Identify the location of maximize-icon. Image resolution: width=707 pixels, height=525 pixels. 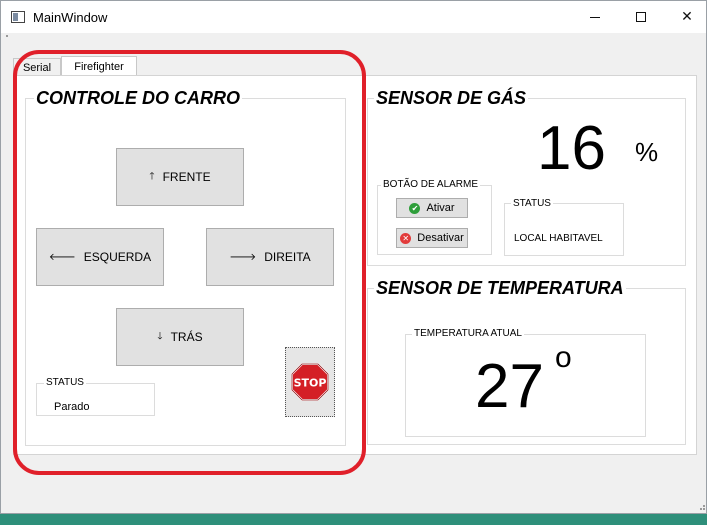
(641, 17).